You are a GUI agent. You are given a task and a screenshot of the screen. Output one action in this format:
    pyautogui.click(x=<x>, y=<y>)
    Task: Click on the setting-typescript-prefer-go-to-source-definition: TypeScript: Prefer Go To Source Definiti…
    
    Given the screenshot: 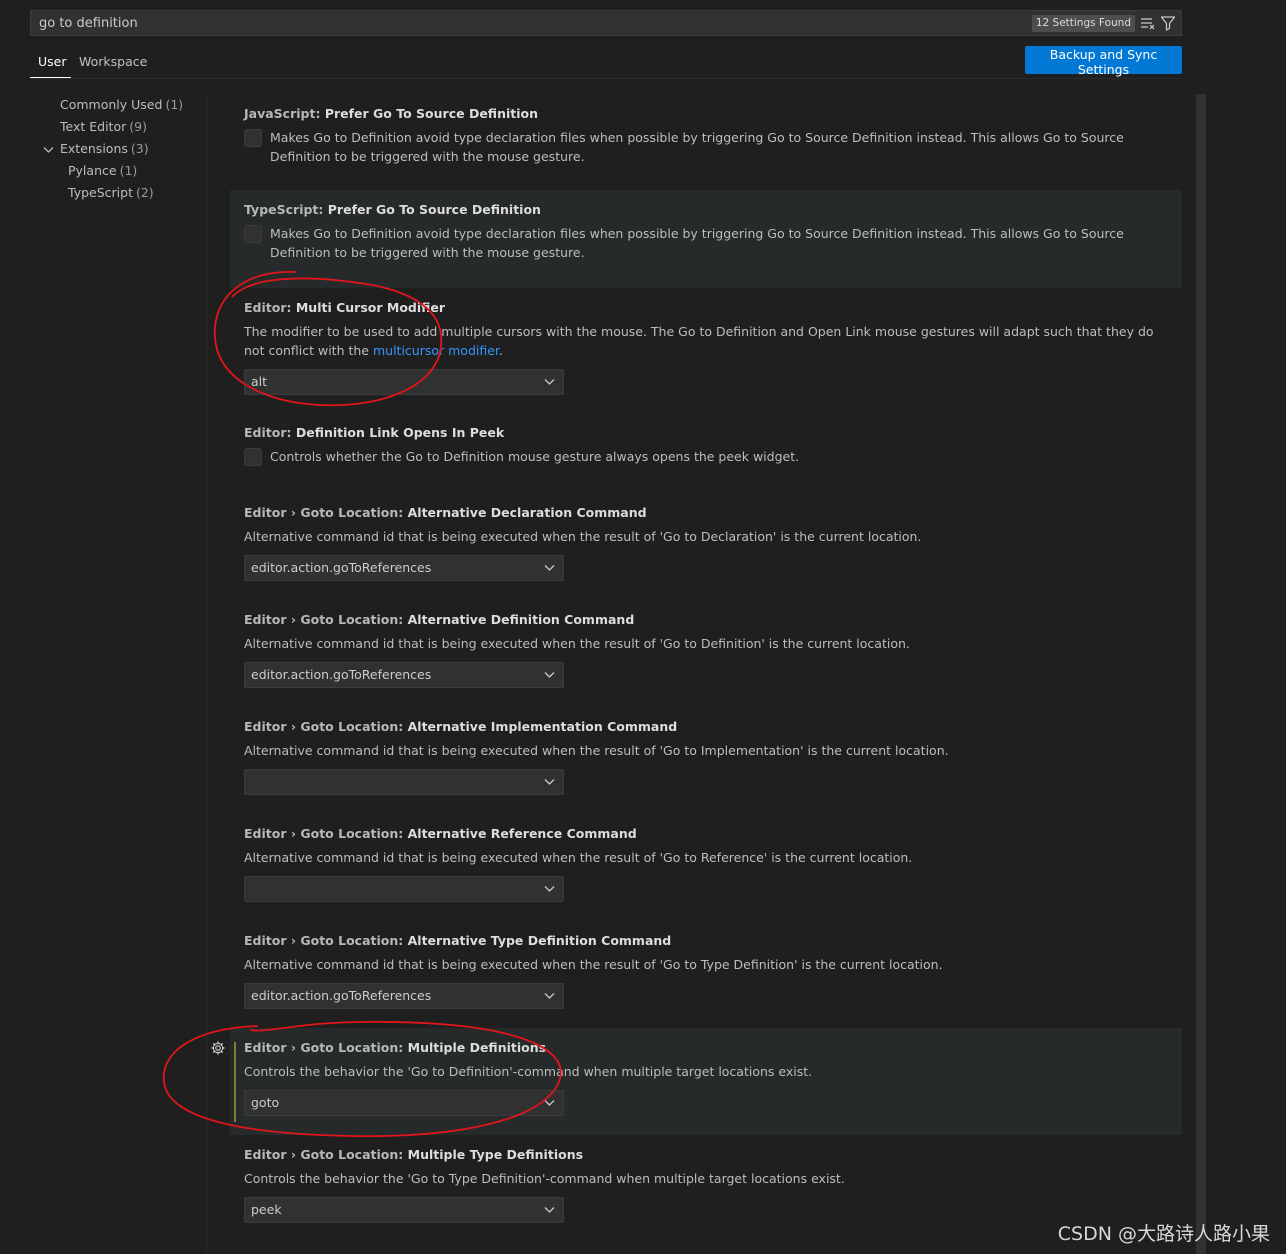 What is the action you would take?
    pyautogui.click(x=706, y=239)
    